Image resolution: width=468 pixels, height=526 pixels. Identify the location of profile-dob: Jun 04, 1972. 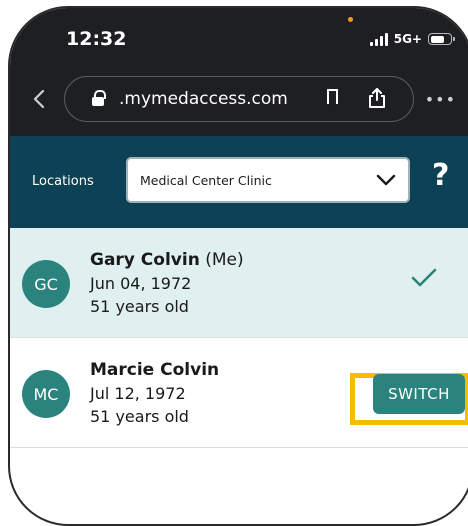
(141, 283).